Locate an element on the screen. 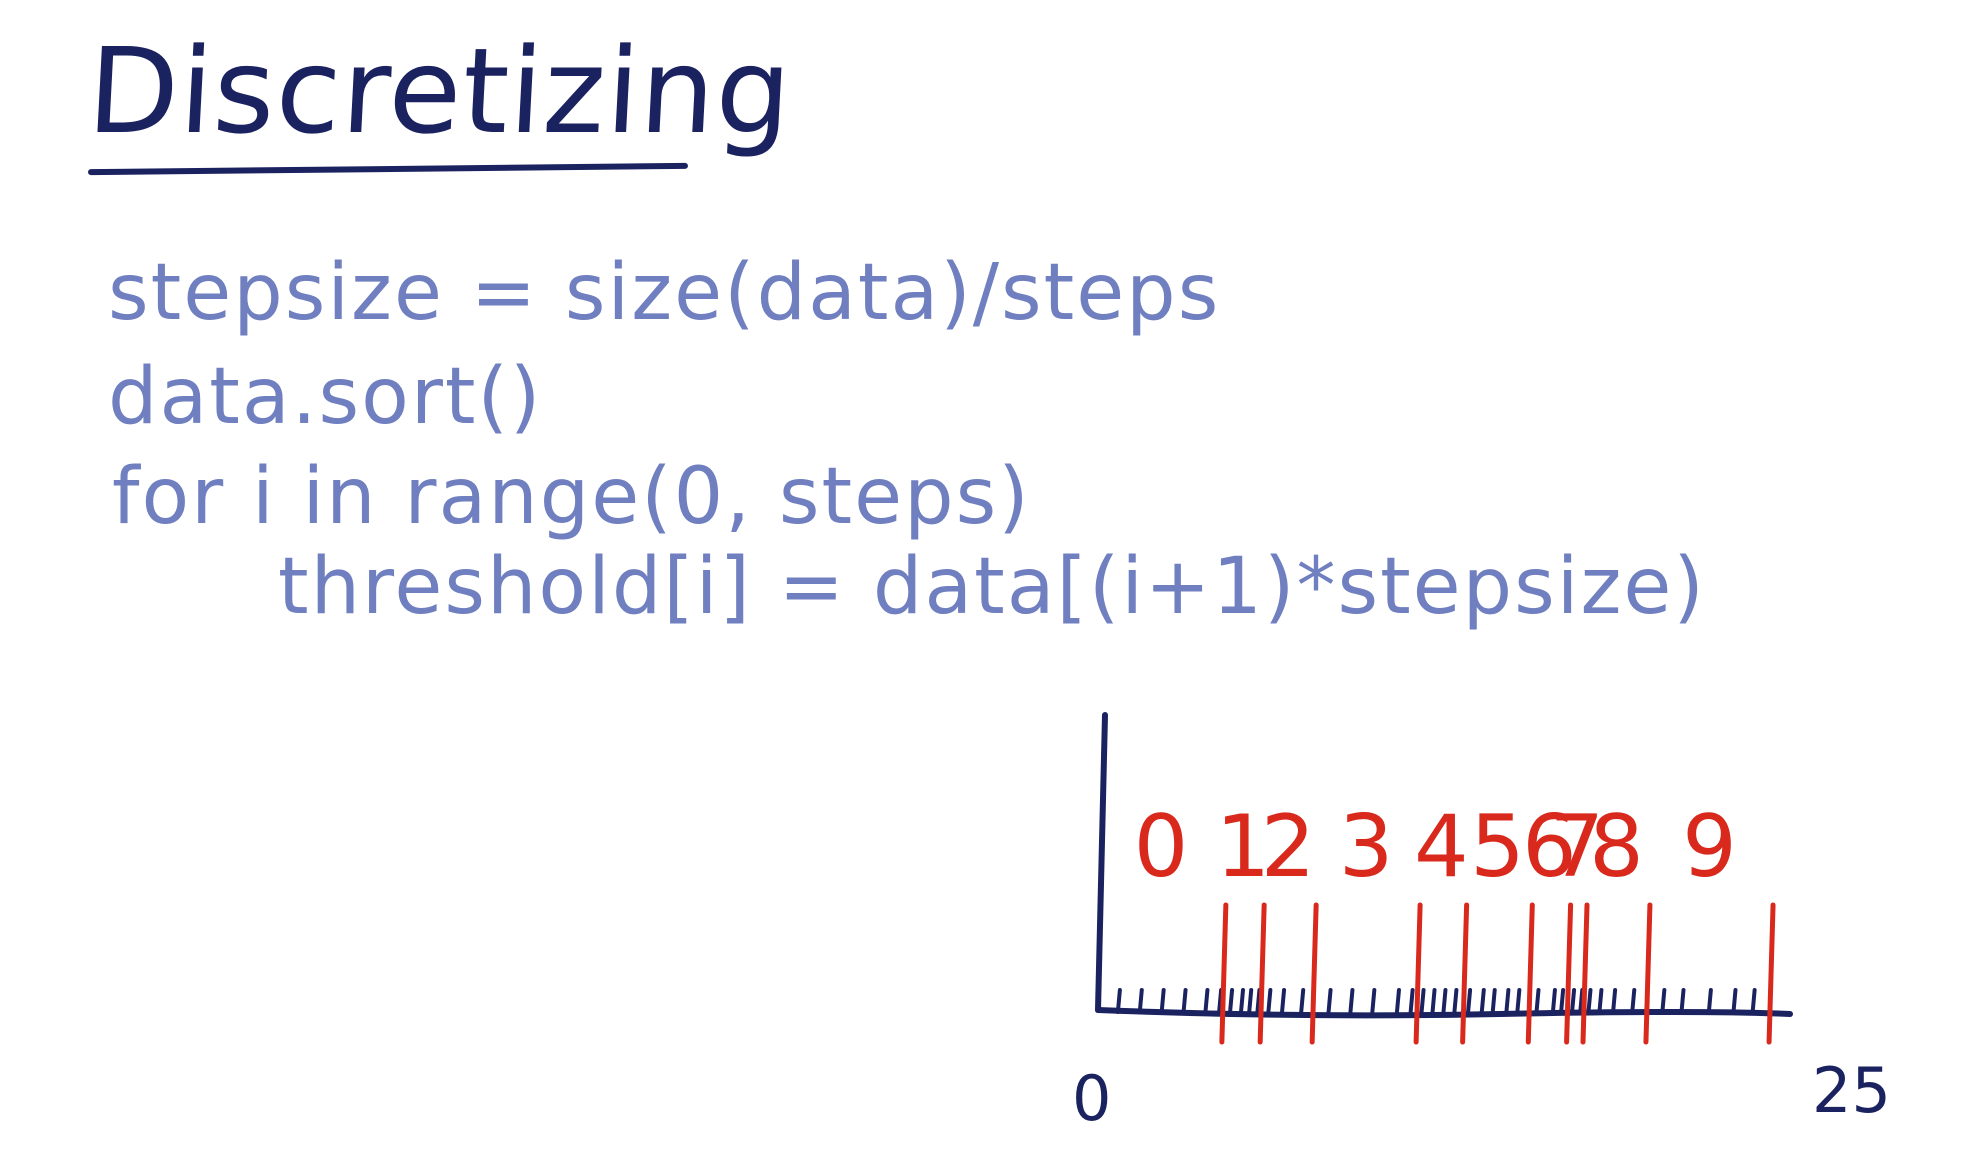  bin-label: 5 is located at coordinates (1497, 847).